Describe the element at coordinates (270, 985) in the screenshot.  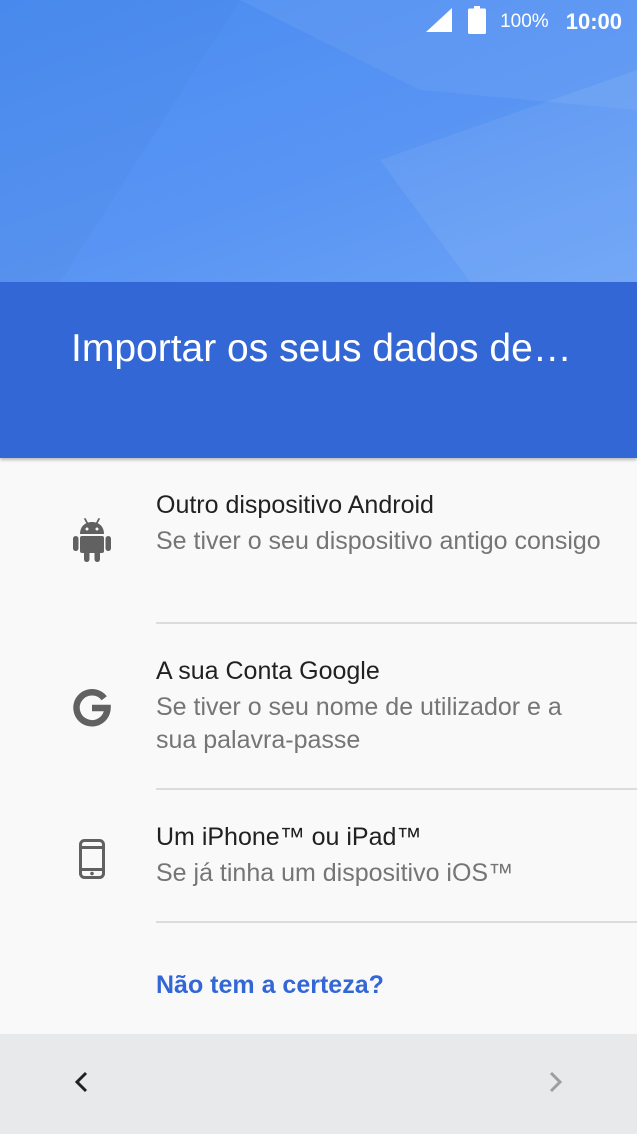
I see `not-sure-link: Não tem a certeza?` at that location.